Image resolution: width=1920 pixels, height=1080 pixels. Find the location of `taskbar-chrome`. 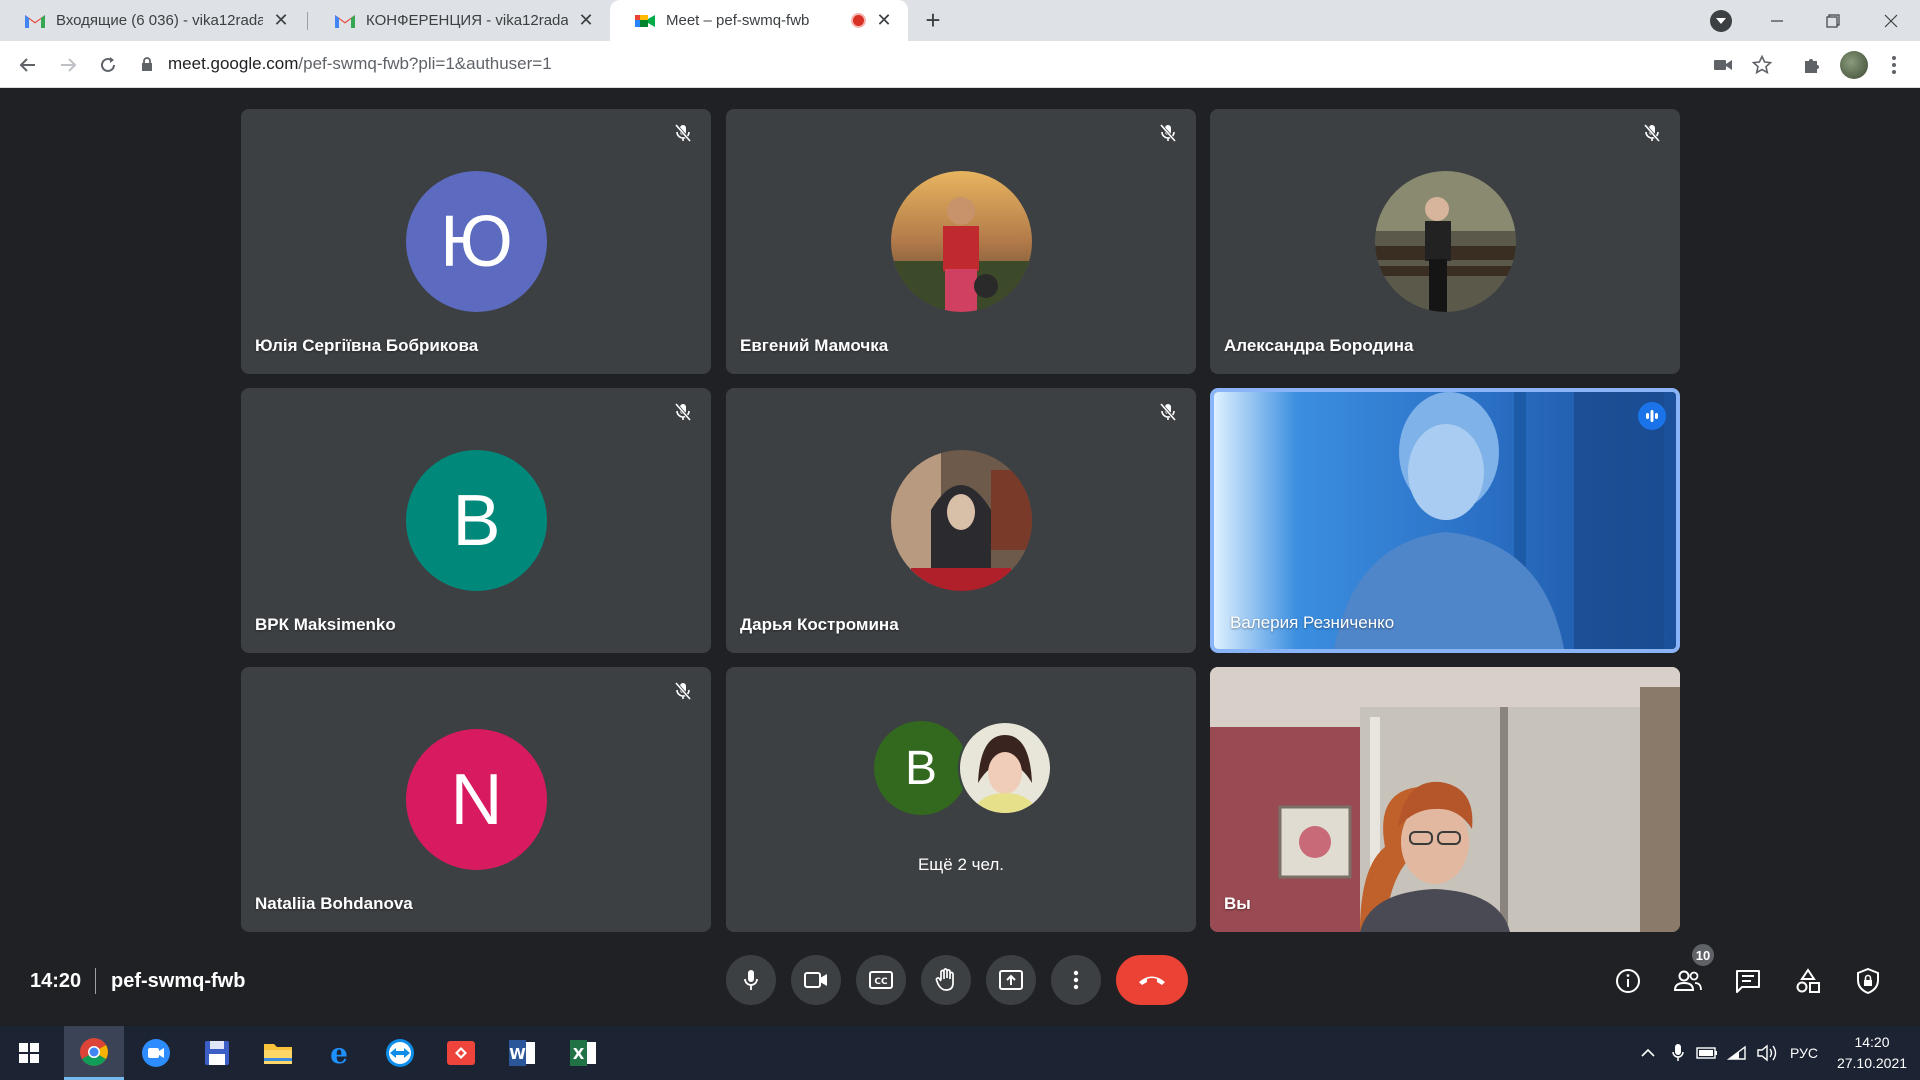

taskbar-chrome is located at coordinates (94, 1053).